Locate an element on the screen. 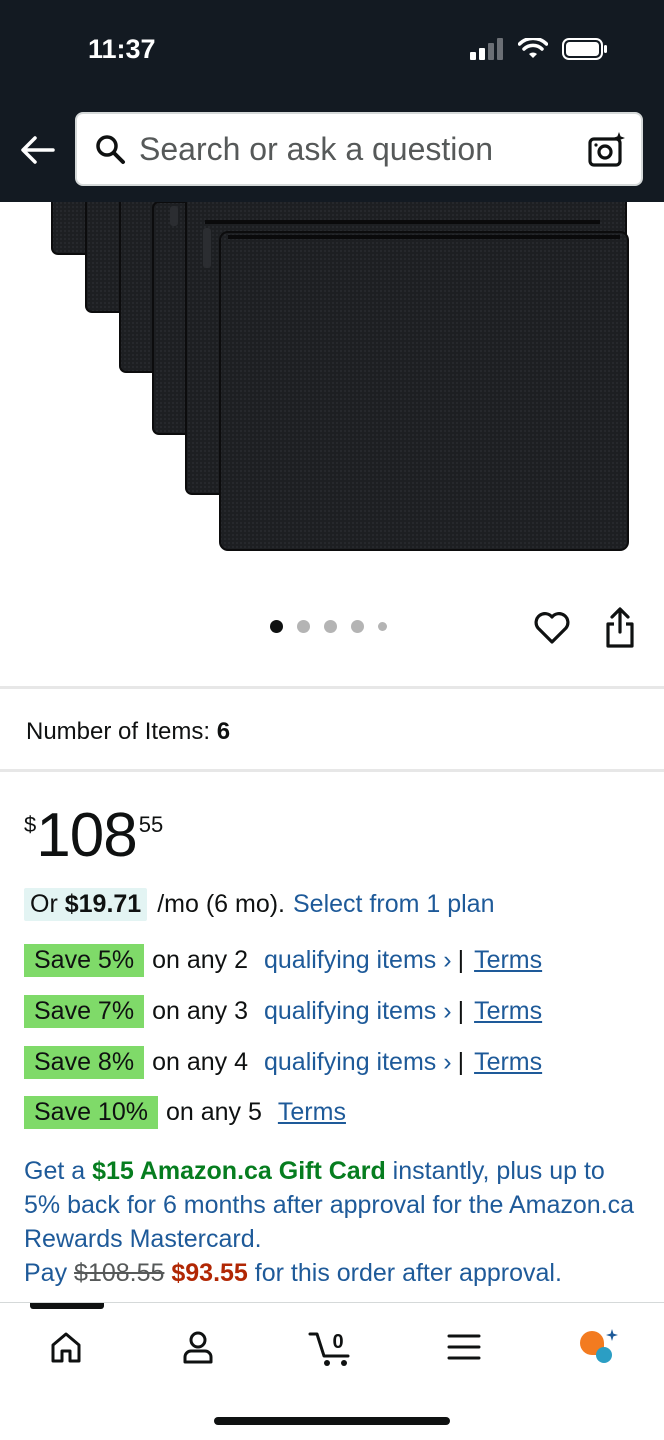 This screenshot has width=664, height=1440. promo-badge: Save 7% is located at coordinates (84, 1011).